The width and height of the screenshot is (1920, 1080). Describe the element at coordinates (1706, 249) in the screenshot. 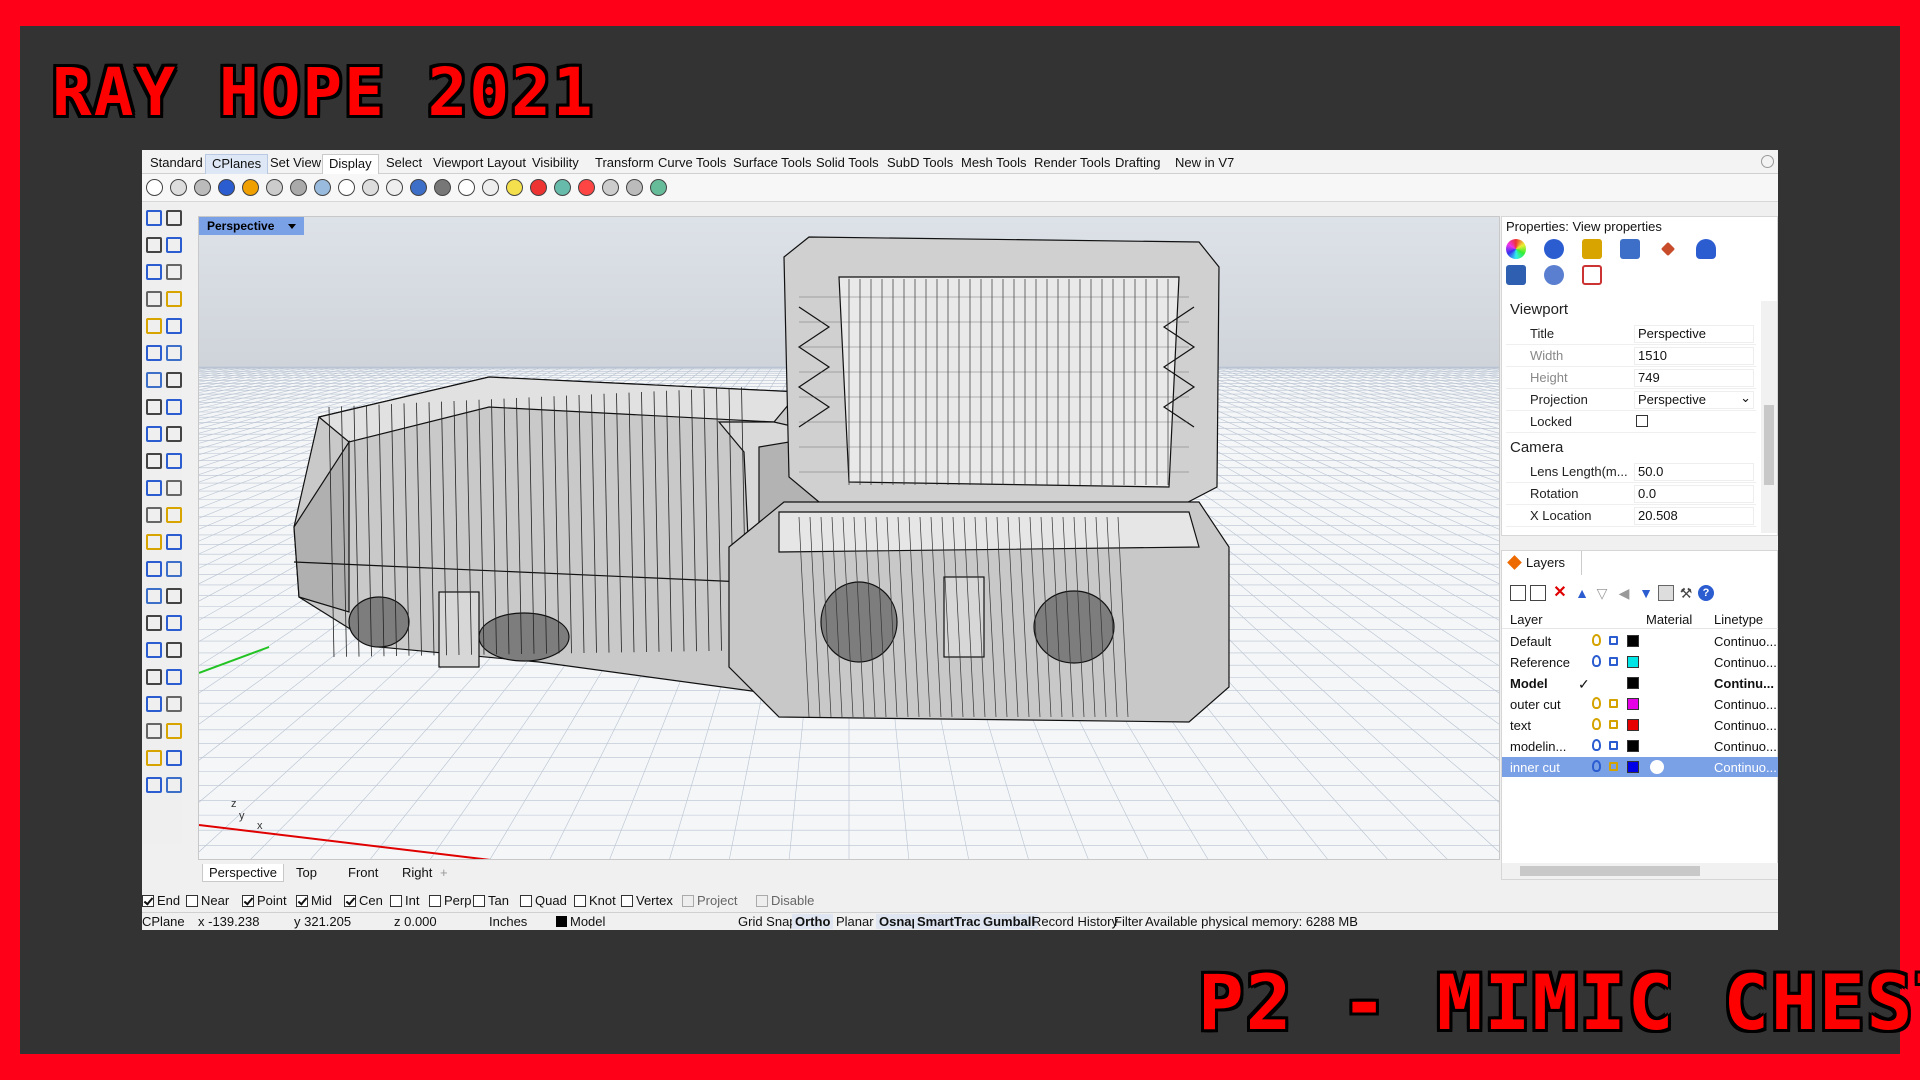

I see `bell-icon` at that location.